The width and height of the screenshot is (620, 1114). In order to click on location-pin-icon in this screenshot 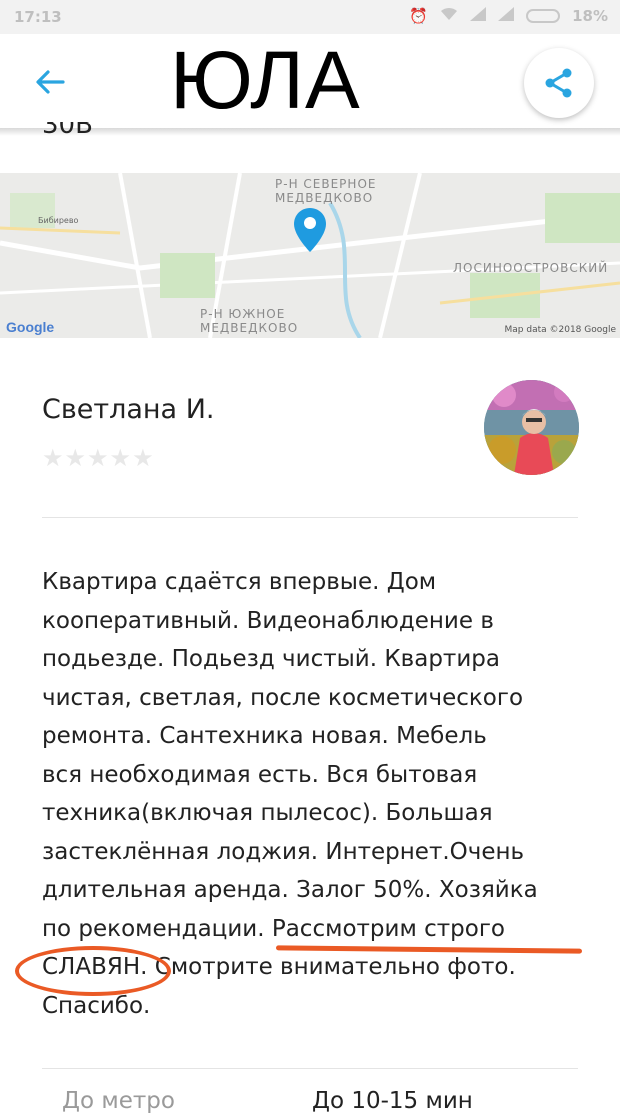, I will do `click(310, 230)`.